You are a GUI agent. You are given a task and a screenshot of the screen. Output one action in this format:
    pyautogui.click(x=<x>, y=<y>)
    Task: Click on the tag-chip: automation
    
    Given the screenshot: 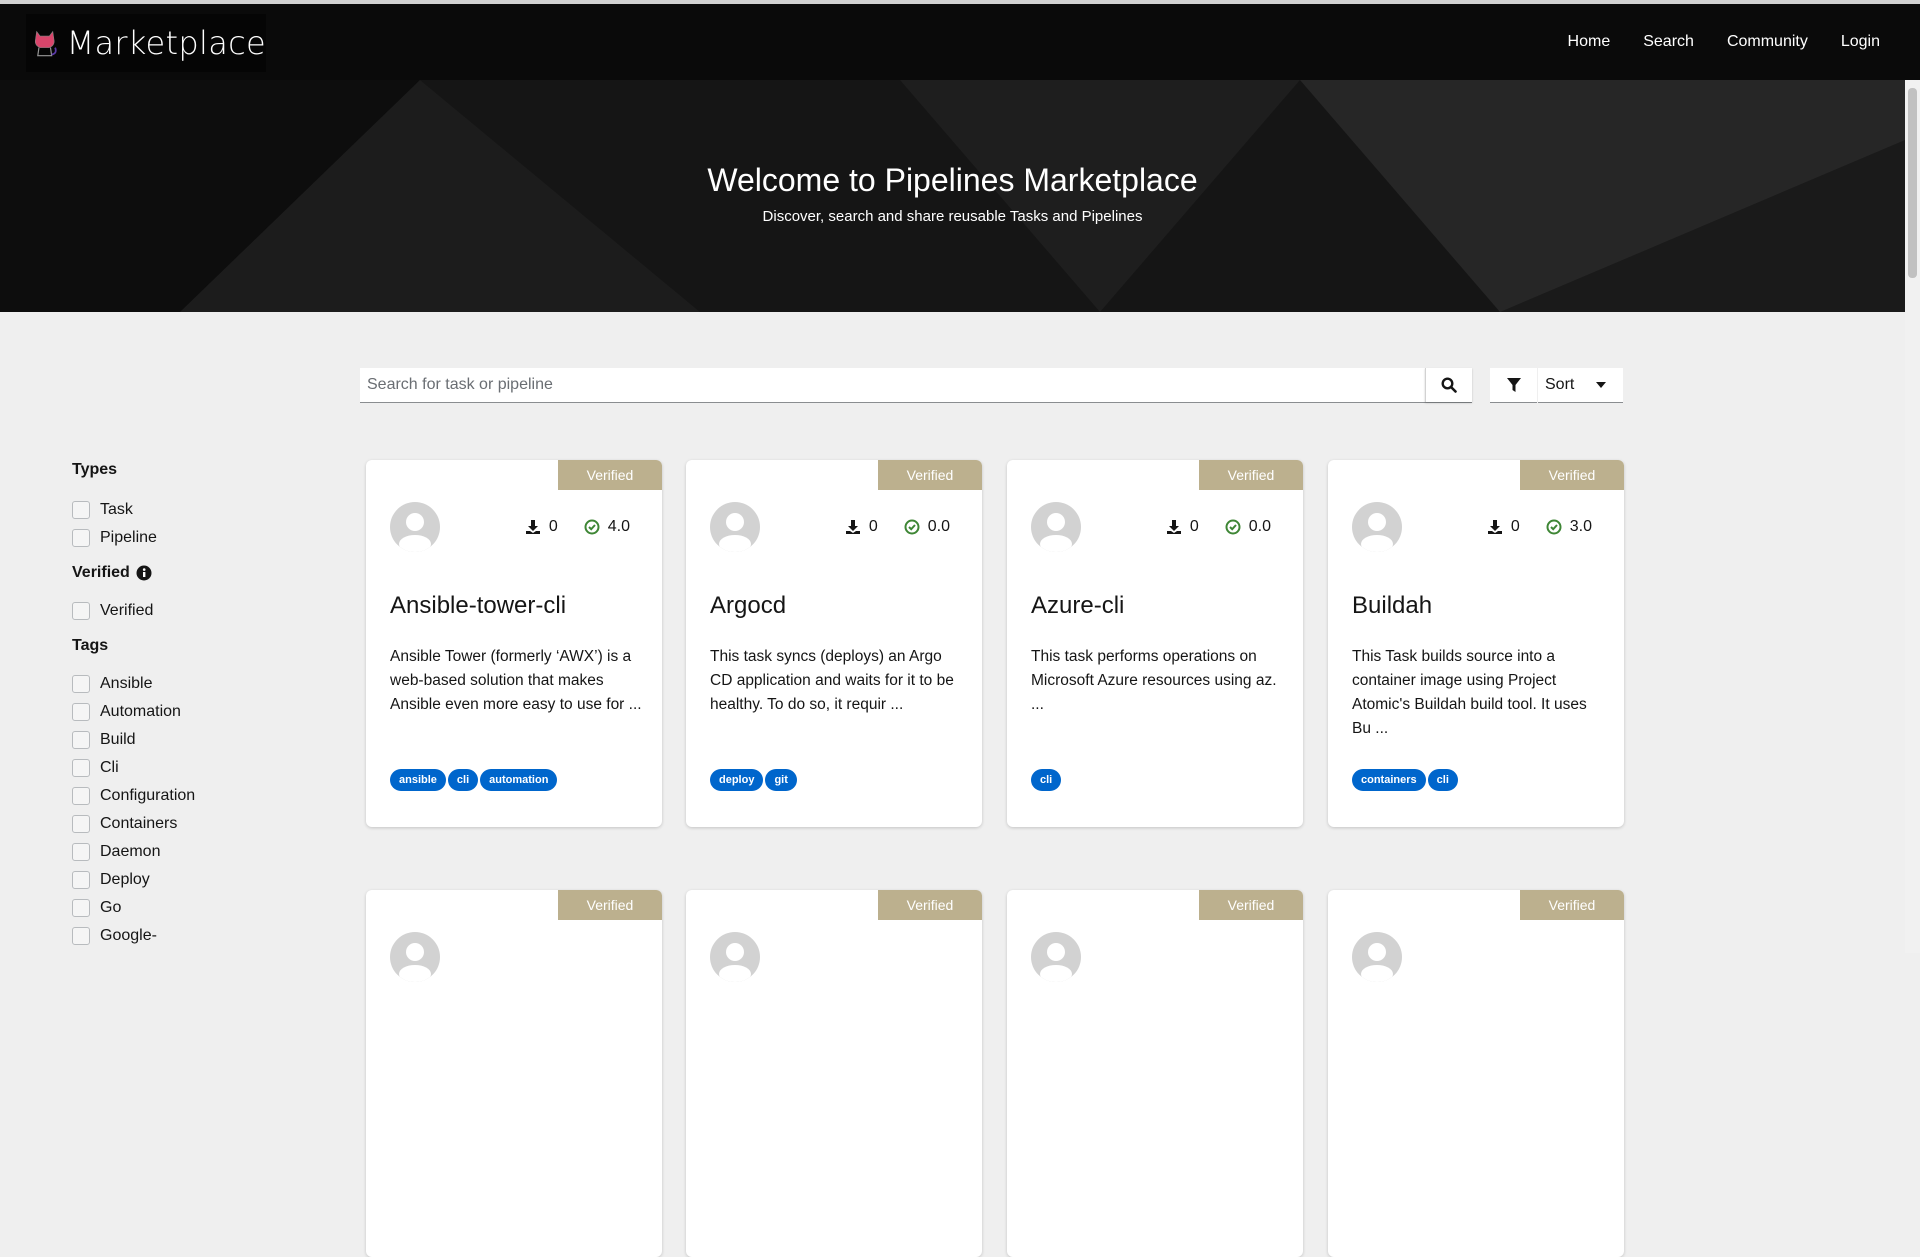 What is the action you would take?
    pyautogui.click(x=519, y=780)
    